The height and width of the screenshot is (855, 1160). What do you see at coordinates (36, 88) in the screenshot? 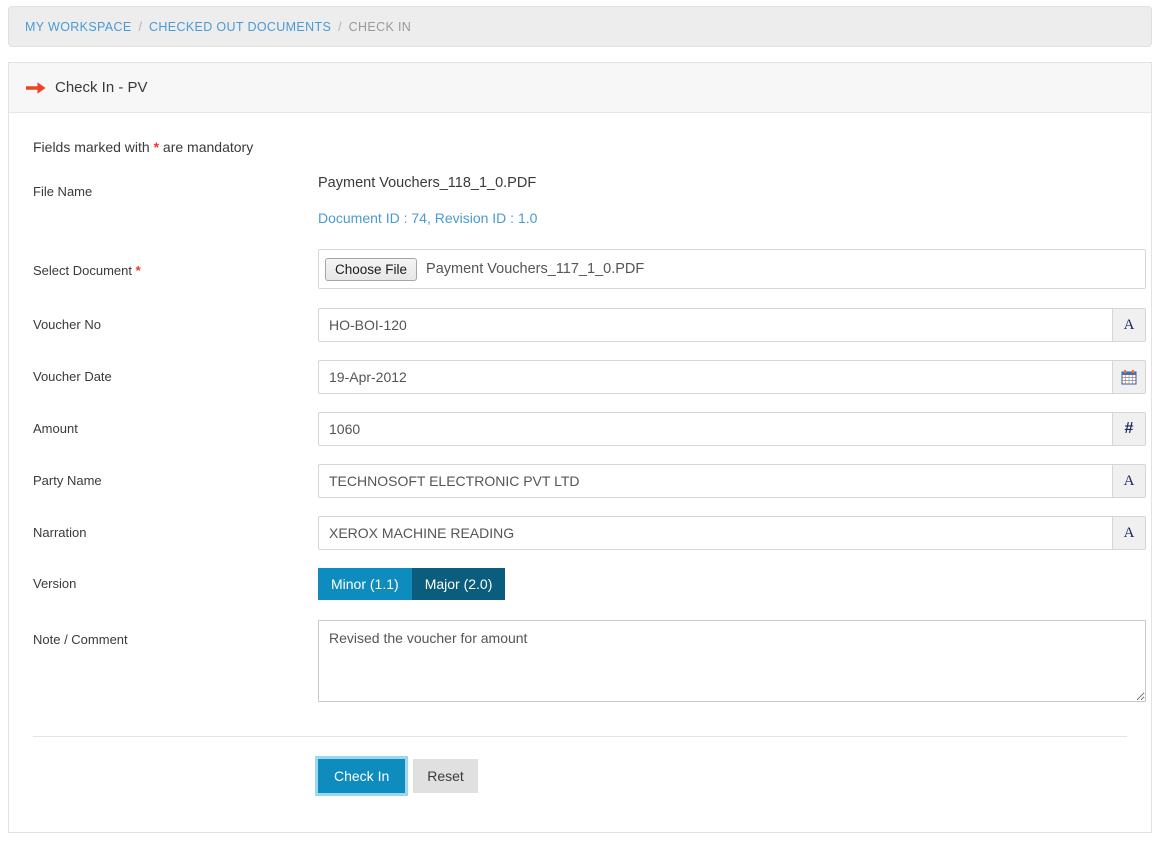
I see `red-arrow-right-icon` at bounding box center [36, 88].